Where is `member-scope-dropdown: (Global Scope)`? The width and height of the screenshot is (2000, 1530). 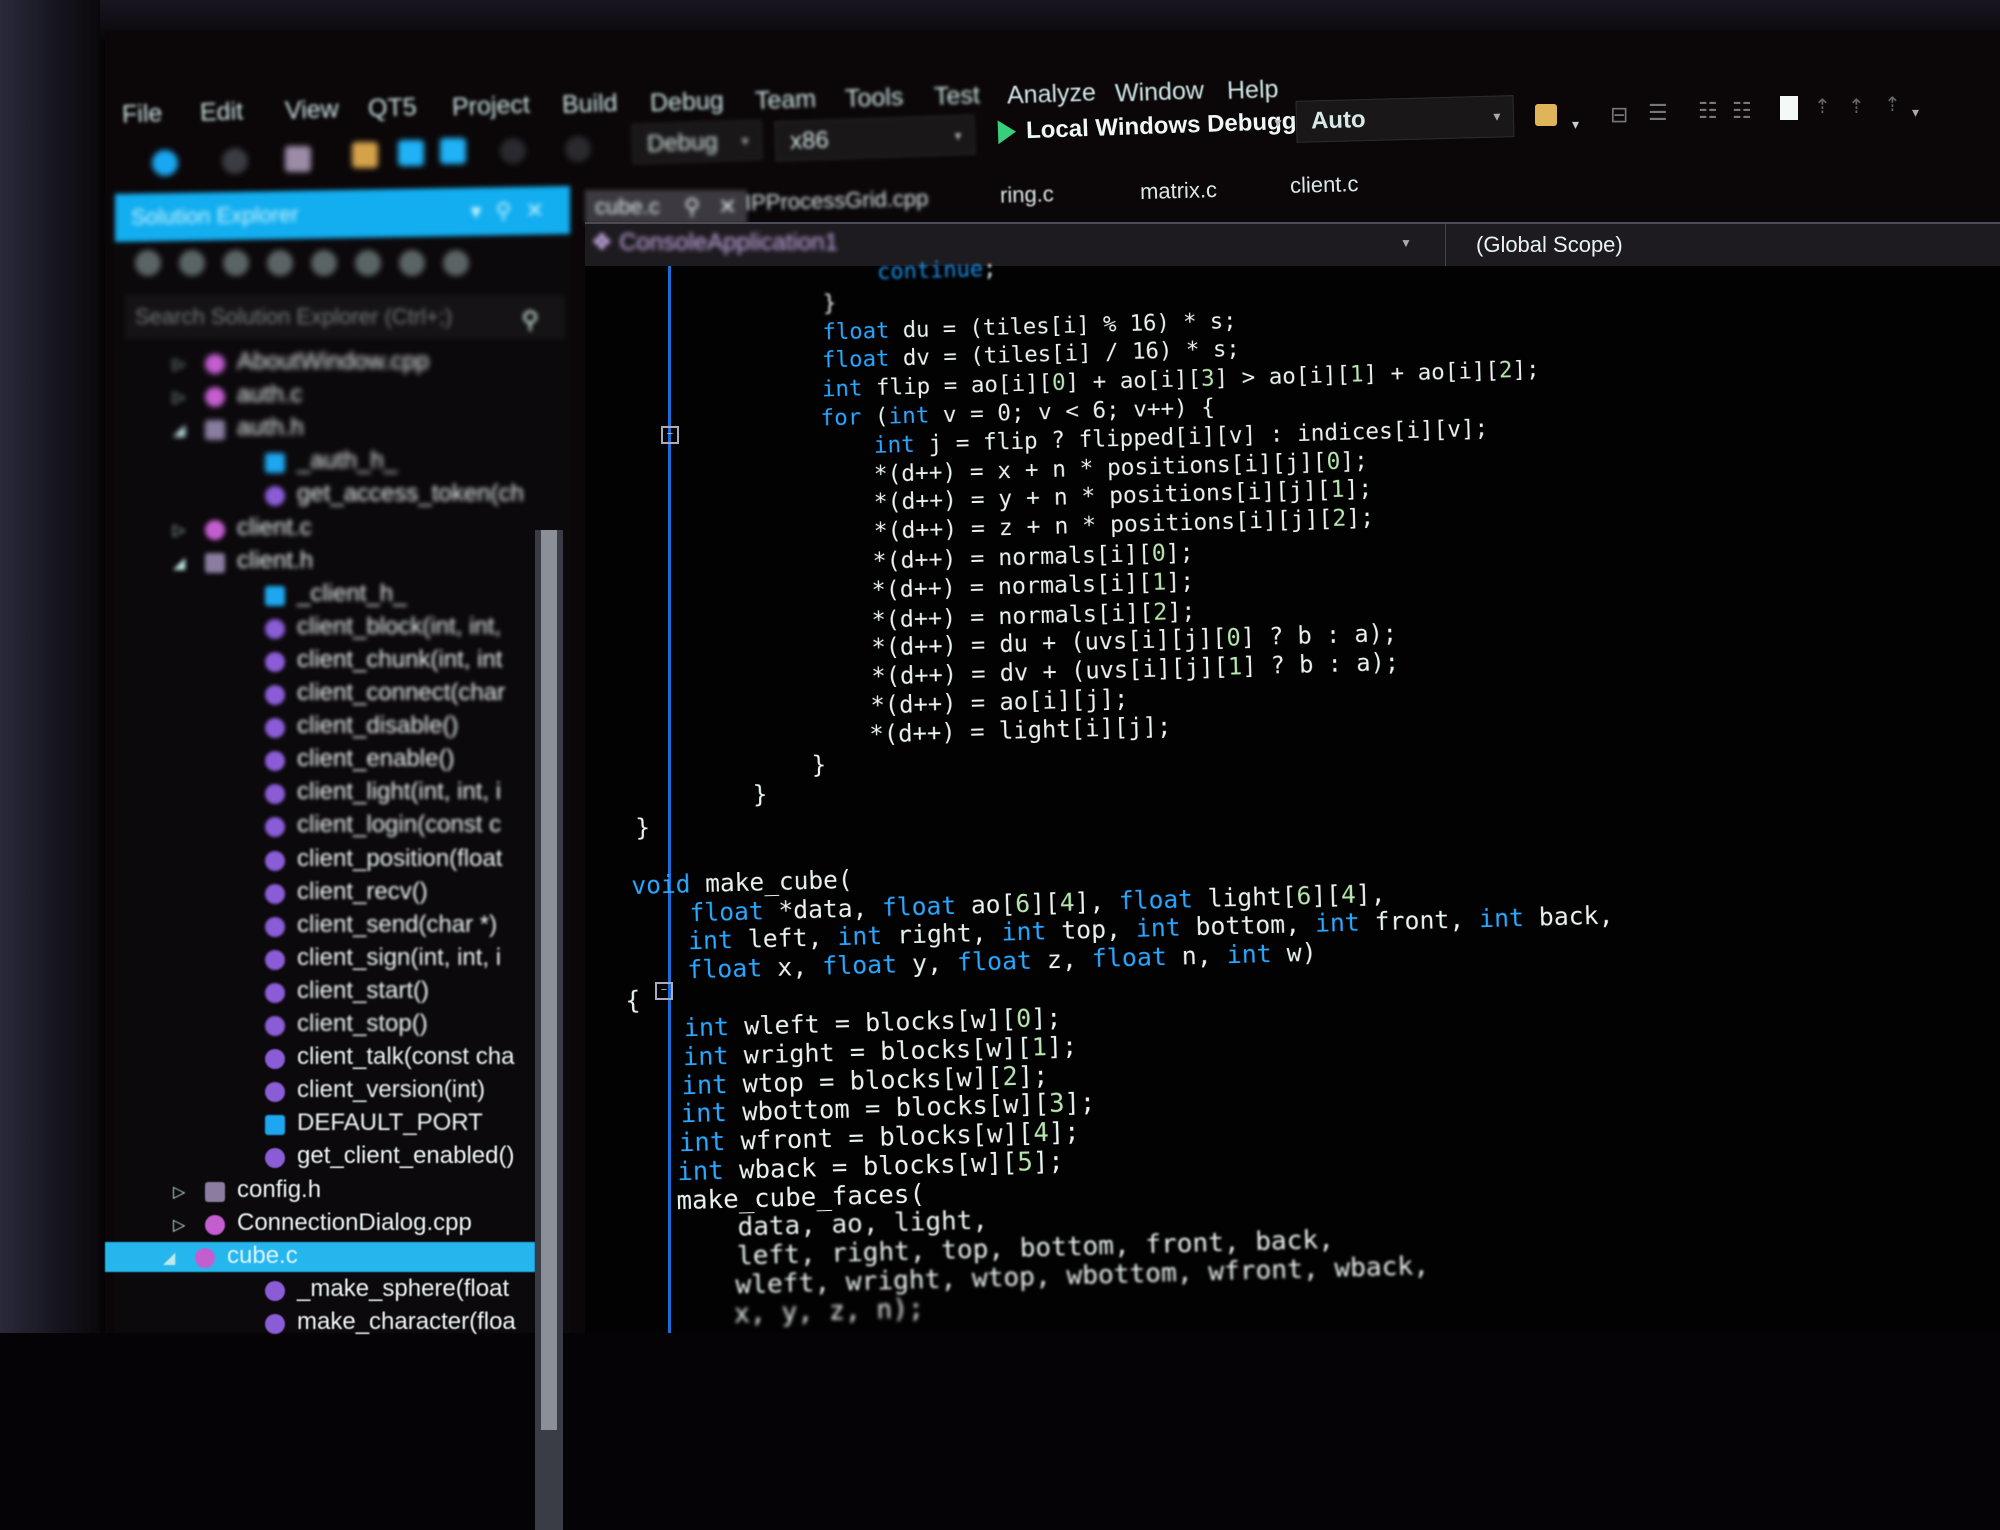 member-scope-dropdown: (Global Scope) is located at coordinates (1534, 245).